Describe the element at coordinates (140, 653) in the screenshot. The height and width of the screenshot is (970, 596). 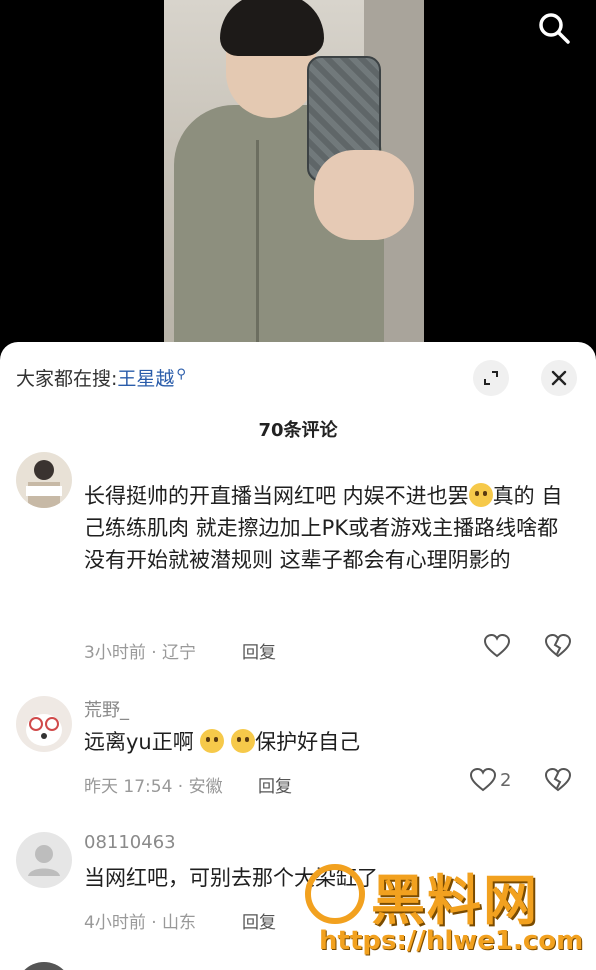
I see `comment-meta: 3小时前 · 辽宁` at that location.